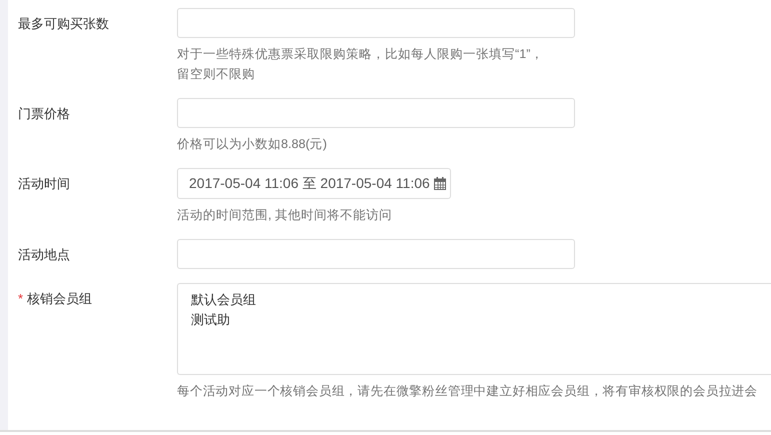 The width and height of the screenshot is (771, 435). Describe the element at coordinates (44, 183) in the screenshot. I see `field-label: 活动时间` at that location.